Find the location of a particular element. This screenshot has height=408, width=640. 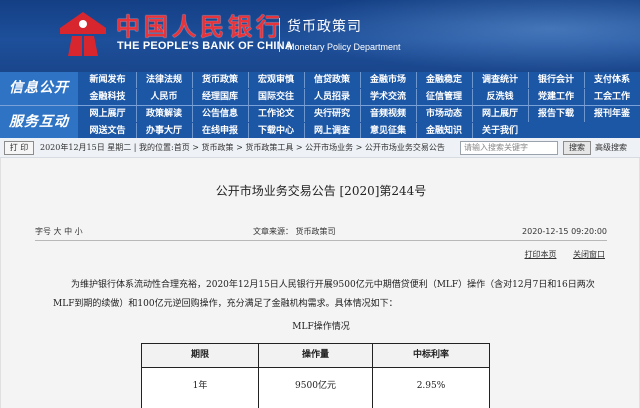

table-header-row: 期限 操作量 中标利率 is located at coordinates (315, 356).